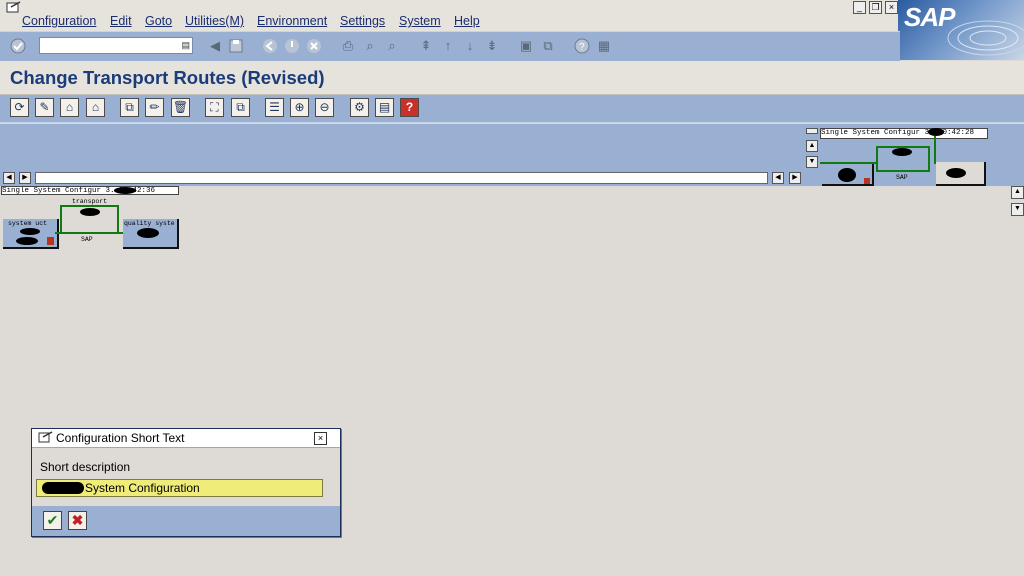 The width and height of the screenshot is (1024, 576). What do you see at coordinates (215, 46) in the screenshot?
I see `back-icon: ◀` at bounding box center [215, 46].